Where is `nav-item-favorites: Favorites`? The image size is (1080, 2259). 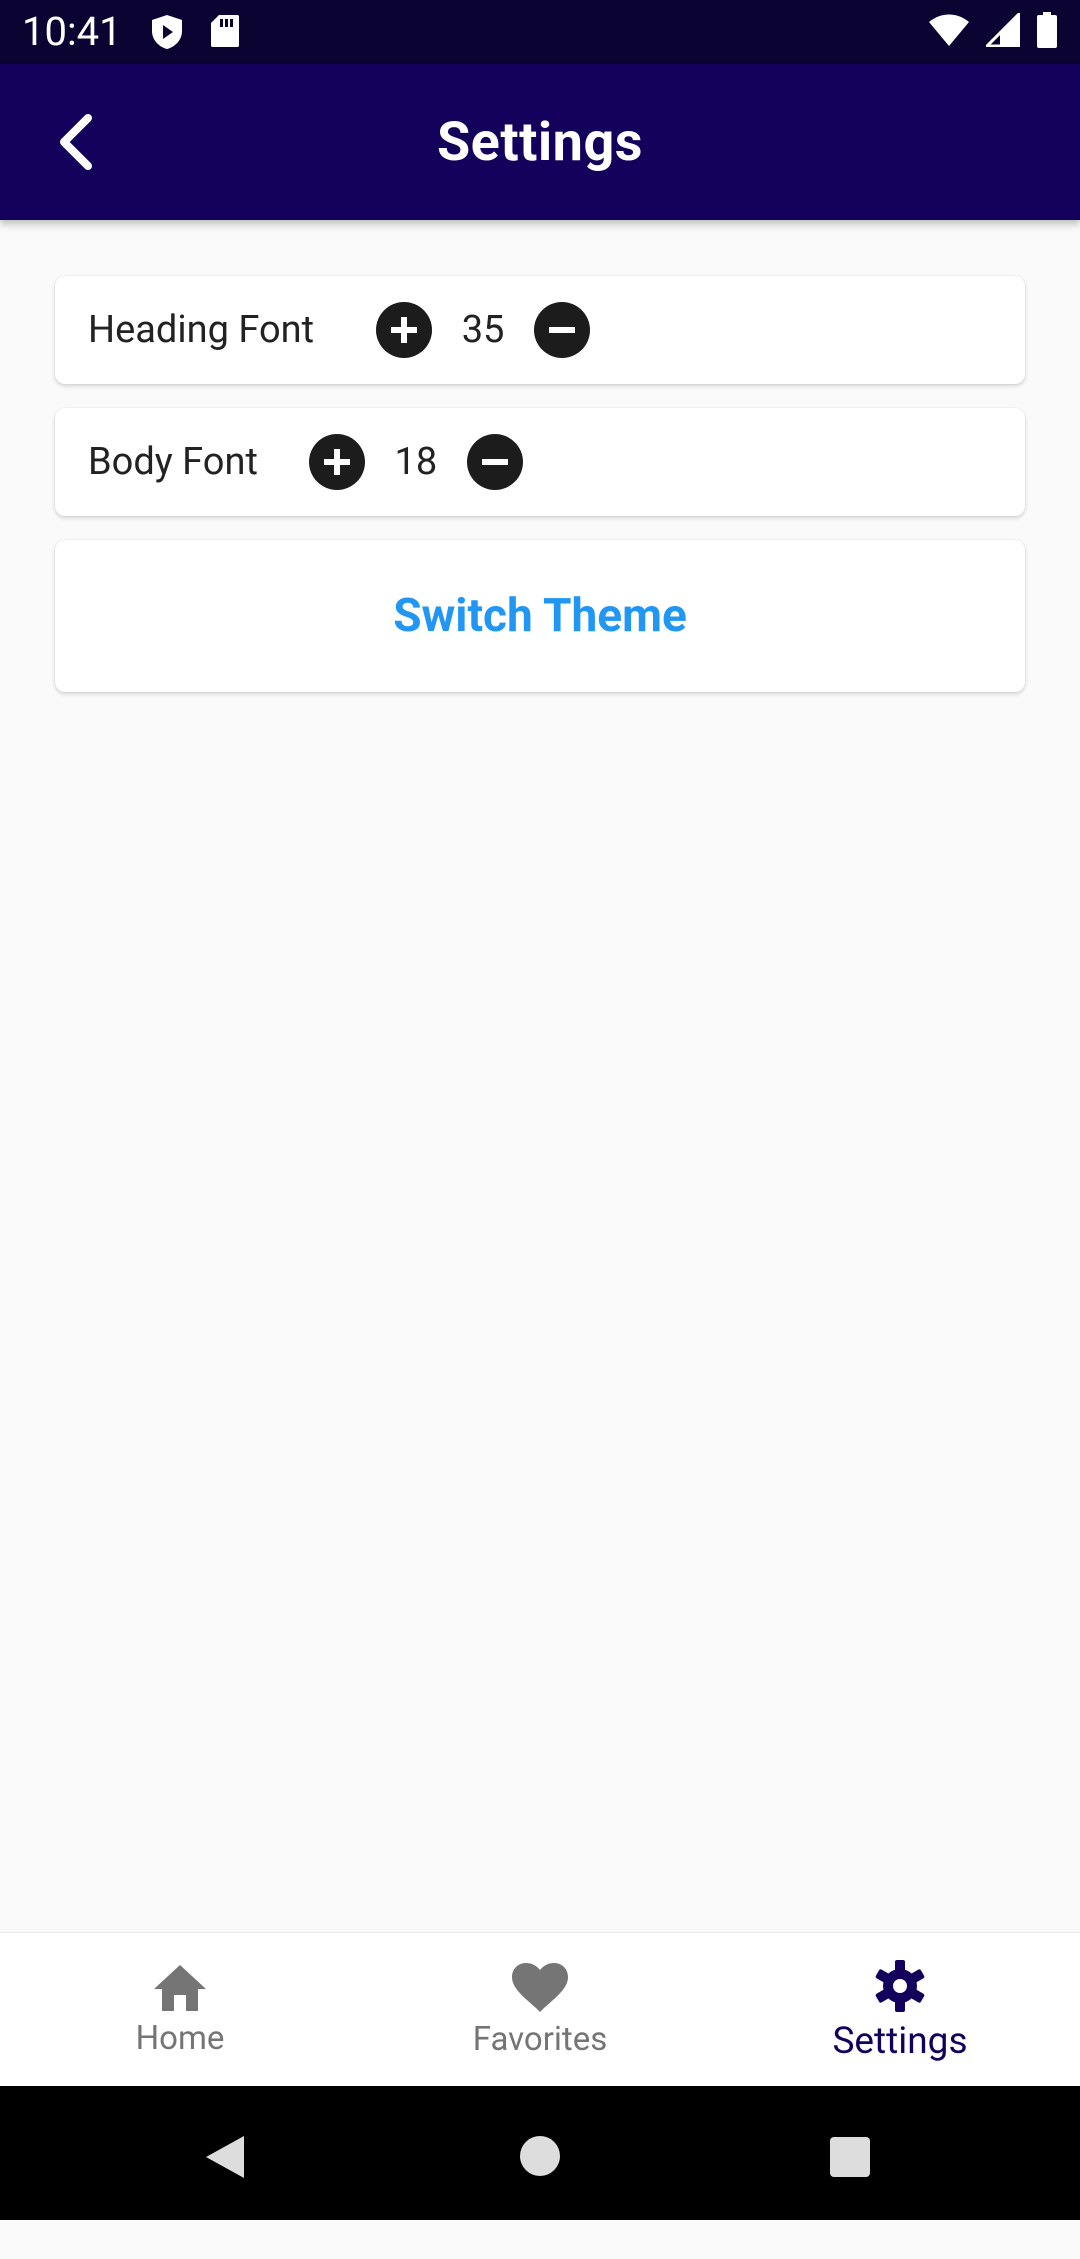 nav-item-favorites: Favorites is located at coordinates (540, 2010).